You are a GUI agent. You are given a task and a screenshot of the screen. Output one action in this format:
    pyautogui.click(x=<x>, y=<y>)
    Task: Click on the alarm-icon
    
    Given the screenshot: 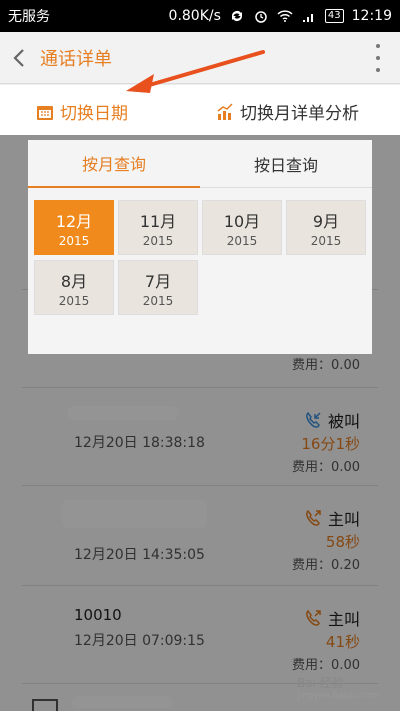 What is the action you would take?
    pyautogui.click(x=261, y=16)
    